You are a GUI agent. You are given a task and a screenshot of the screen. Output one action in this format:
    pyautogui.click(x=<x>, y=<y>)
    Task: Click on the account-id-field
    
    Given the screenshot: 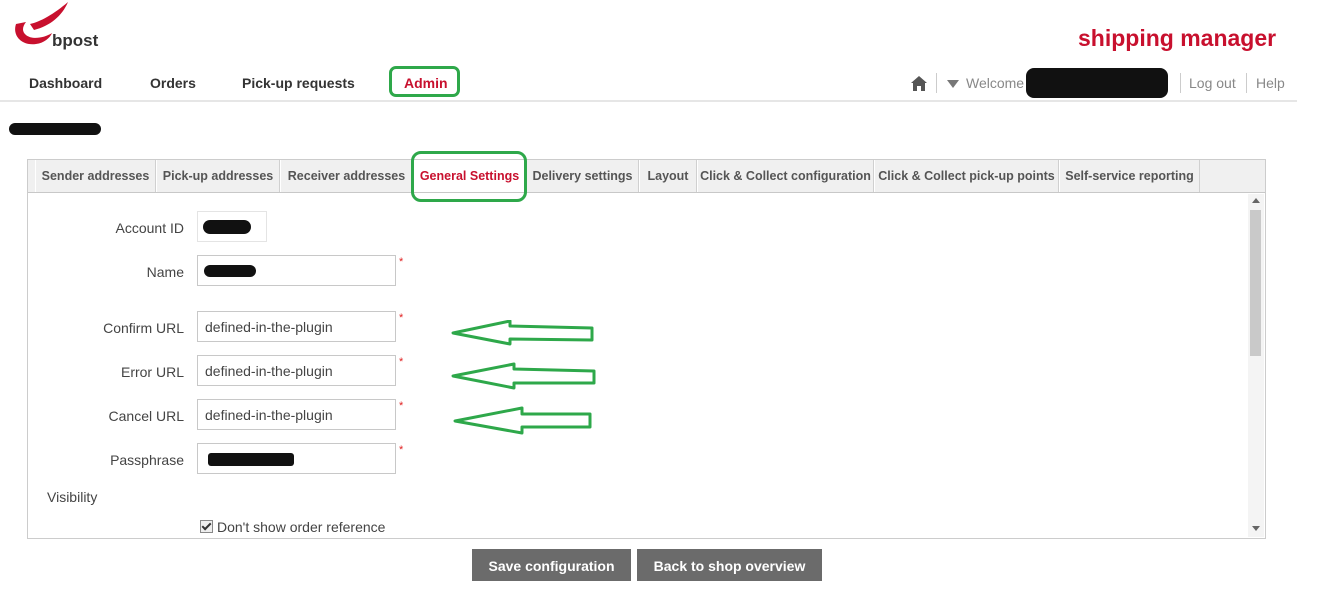 What is the action you would take?
    pyautogui.click(x=232, y=226)
    